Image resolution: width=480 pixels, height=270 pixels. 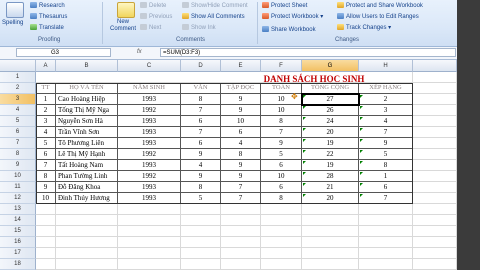 What do you see at coordinates (292, 17) in the screenshot?
I see `protect-workbook-button: Protect Workbook ▾` at bounding box center [292, 17].